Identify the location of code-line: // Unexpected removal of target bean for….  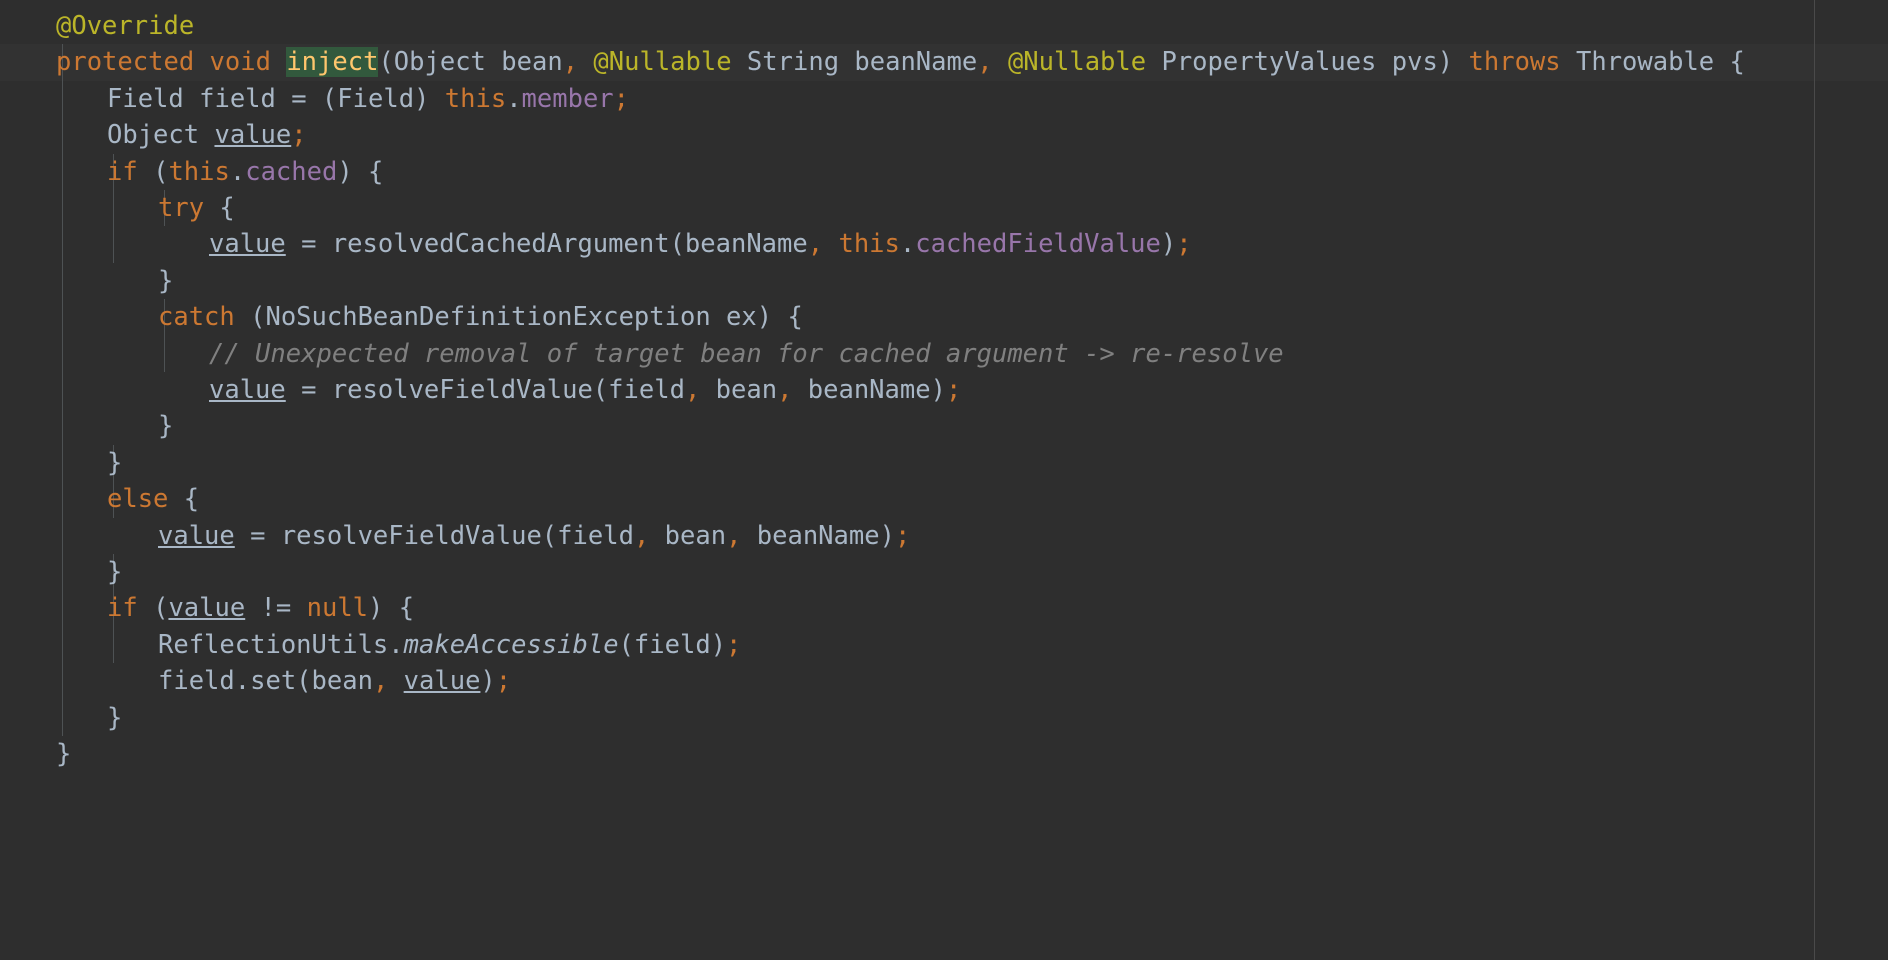
(944, 354).